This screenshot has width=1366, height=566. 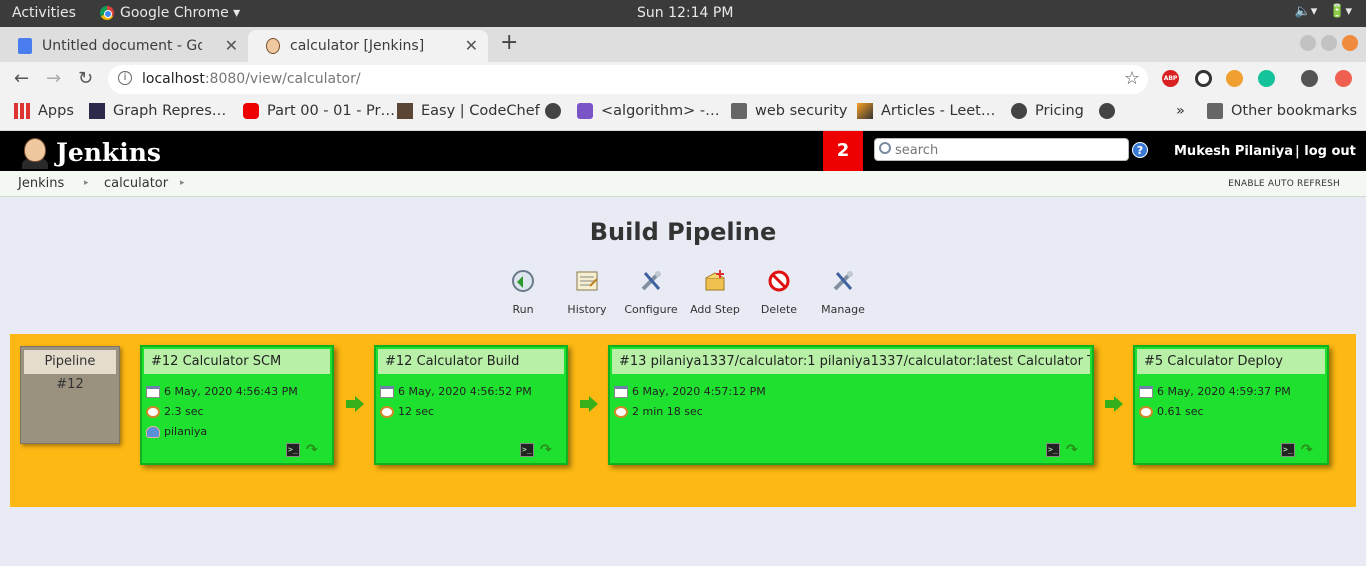 What do you see at coordinates (355, 404) in the screenshot?
I see `pipeline-arrow-icon` at bounding box center [355, 404].